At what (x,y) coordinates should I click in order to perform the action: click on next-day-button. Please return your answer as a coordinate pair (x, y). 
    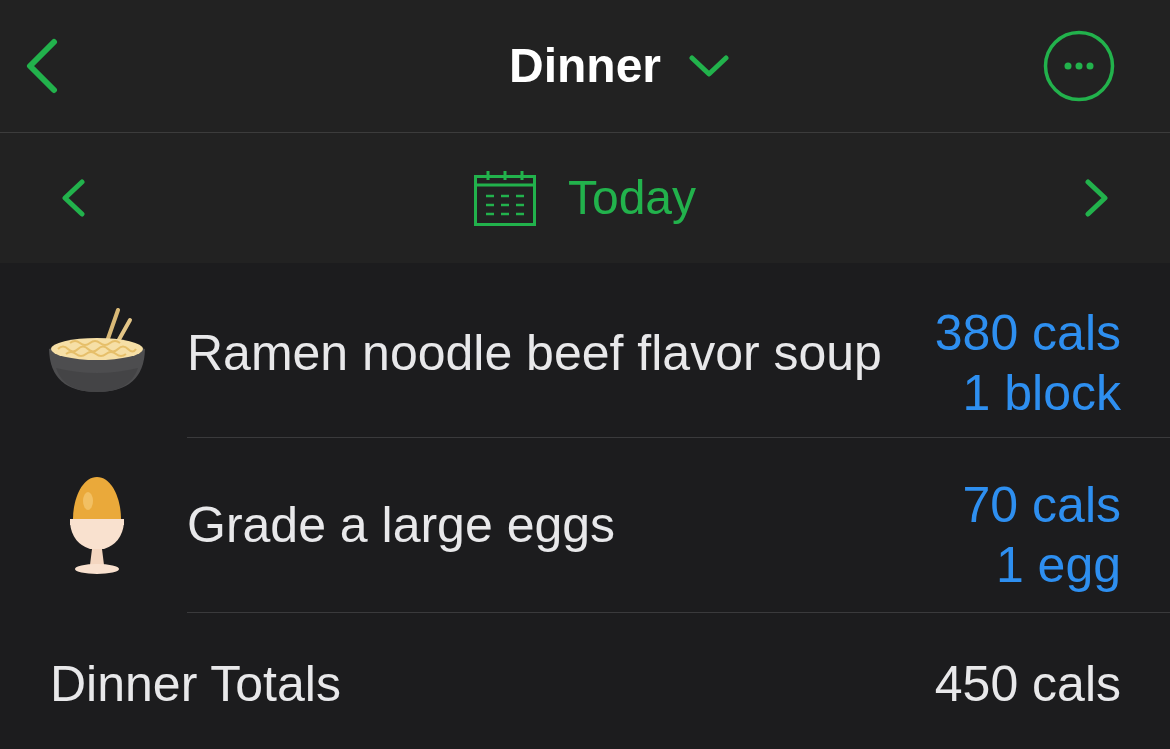
    Looking at the image, I should click on (1097, 198).